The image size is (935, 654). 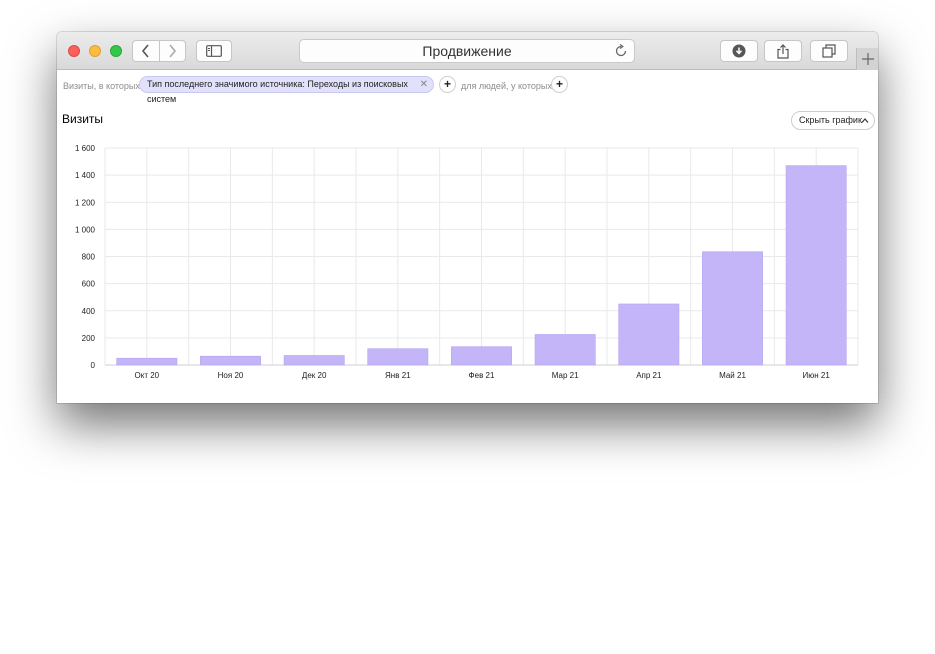 I want to click on y-tick-label: 200, so click(x=89, y=338).